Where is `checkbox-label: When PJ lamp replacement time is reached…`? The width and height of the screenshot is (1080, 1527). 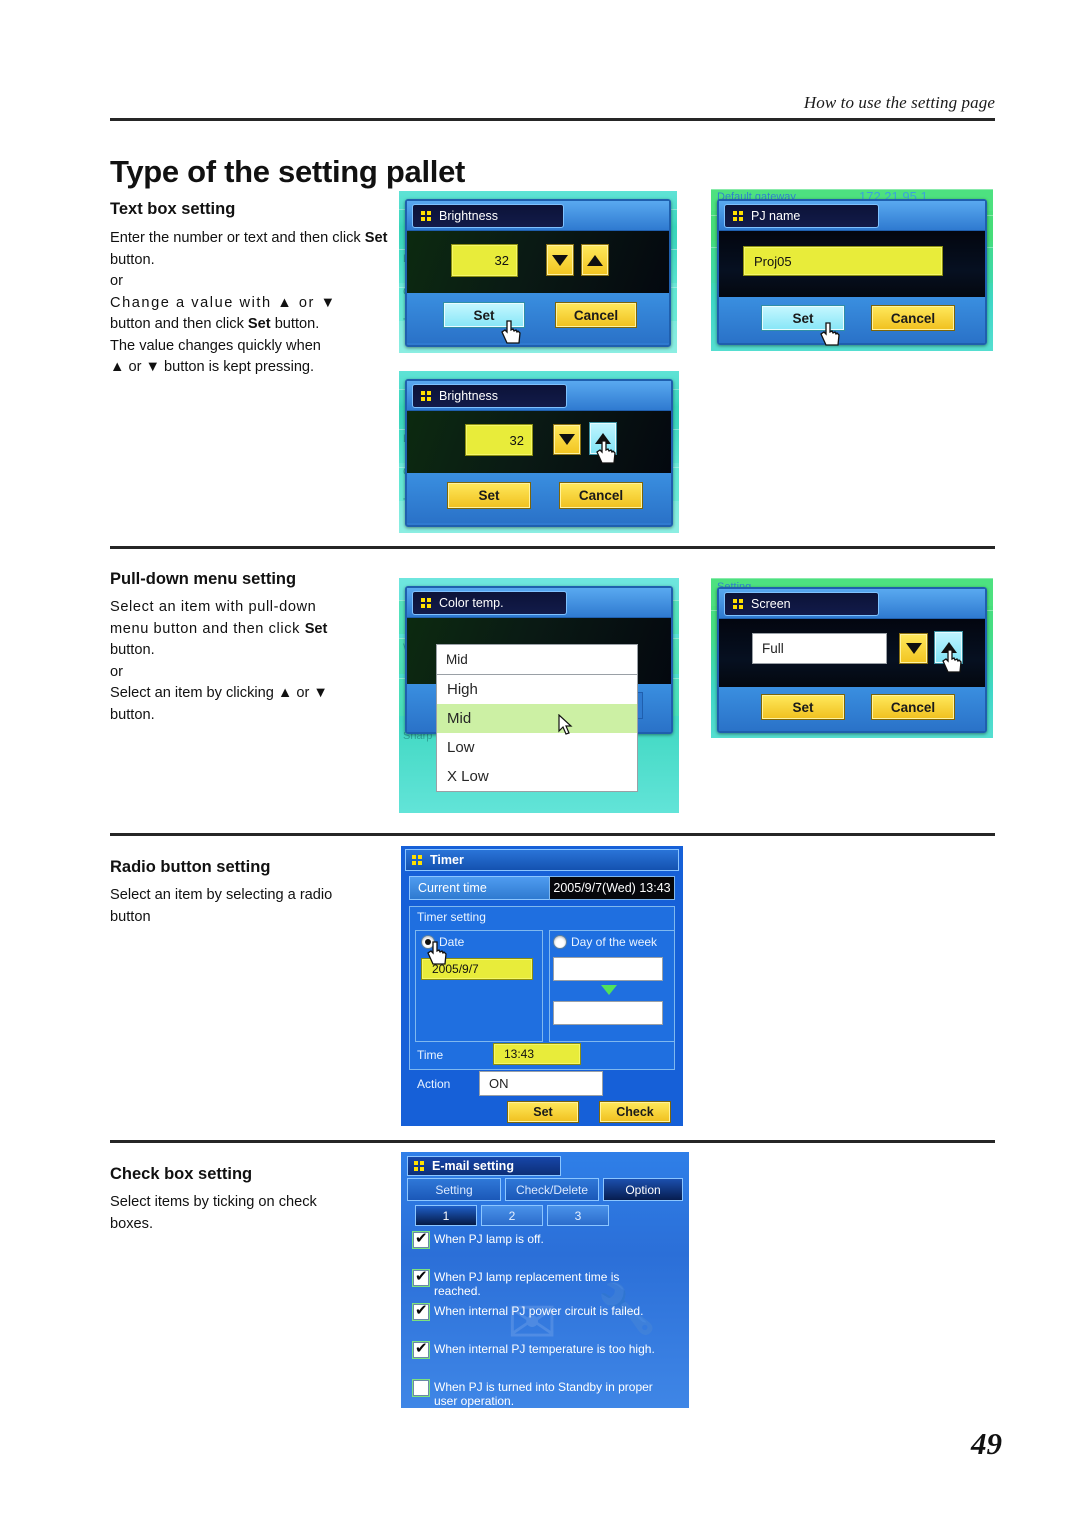
checkbox-label: When PJ lamp replacement time is reached… is located at coordinates (527, 1284).